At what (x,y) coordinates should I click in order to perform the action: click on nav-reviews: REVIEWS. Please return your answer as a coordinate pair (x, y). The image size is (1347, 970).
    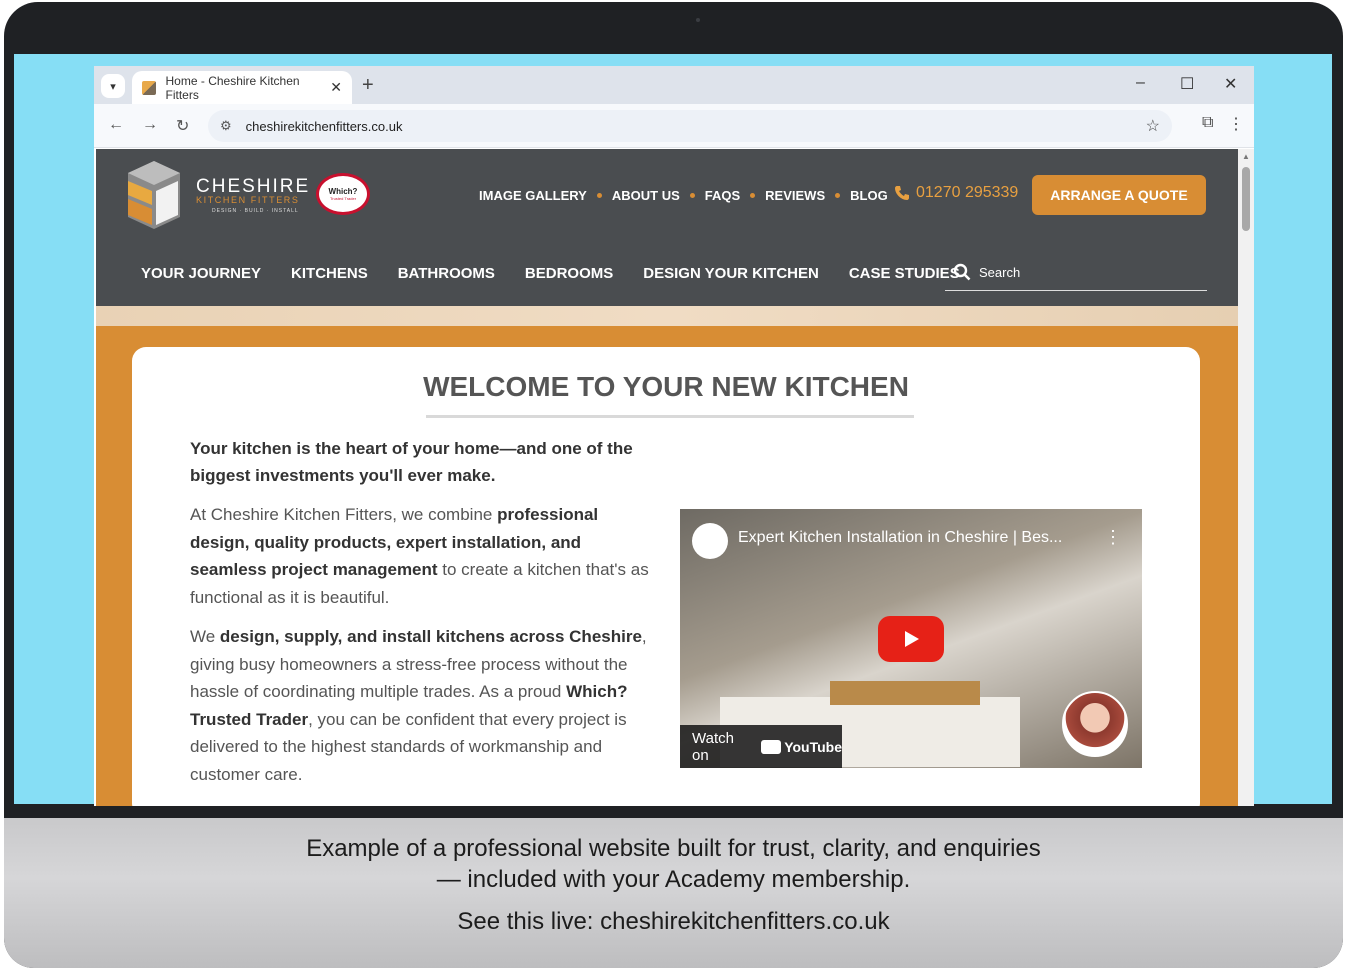
    Looking at the image, I should click on (795, 195).